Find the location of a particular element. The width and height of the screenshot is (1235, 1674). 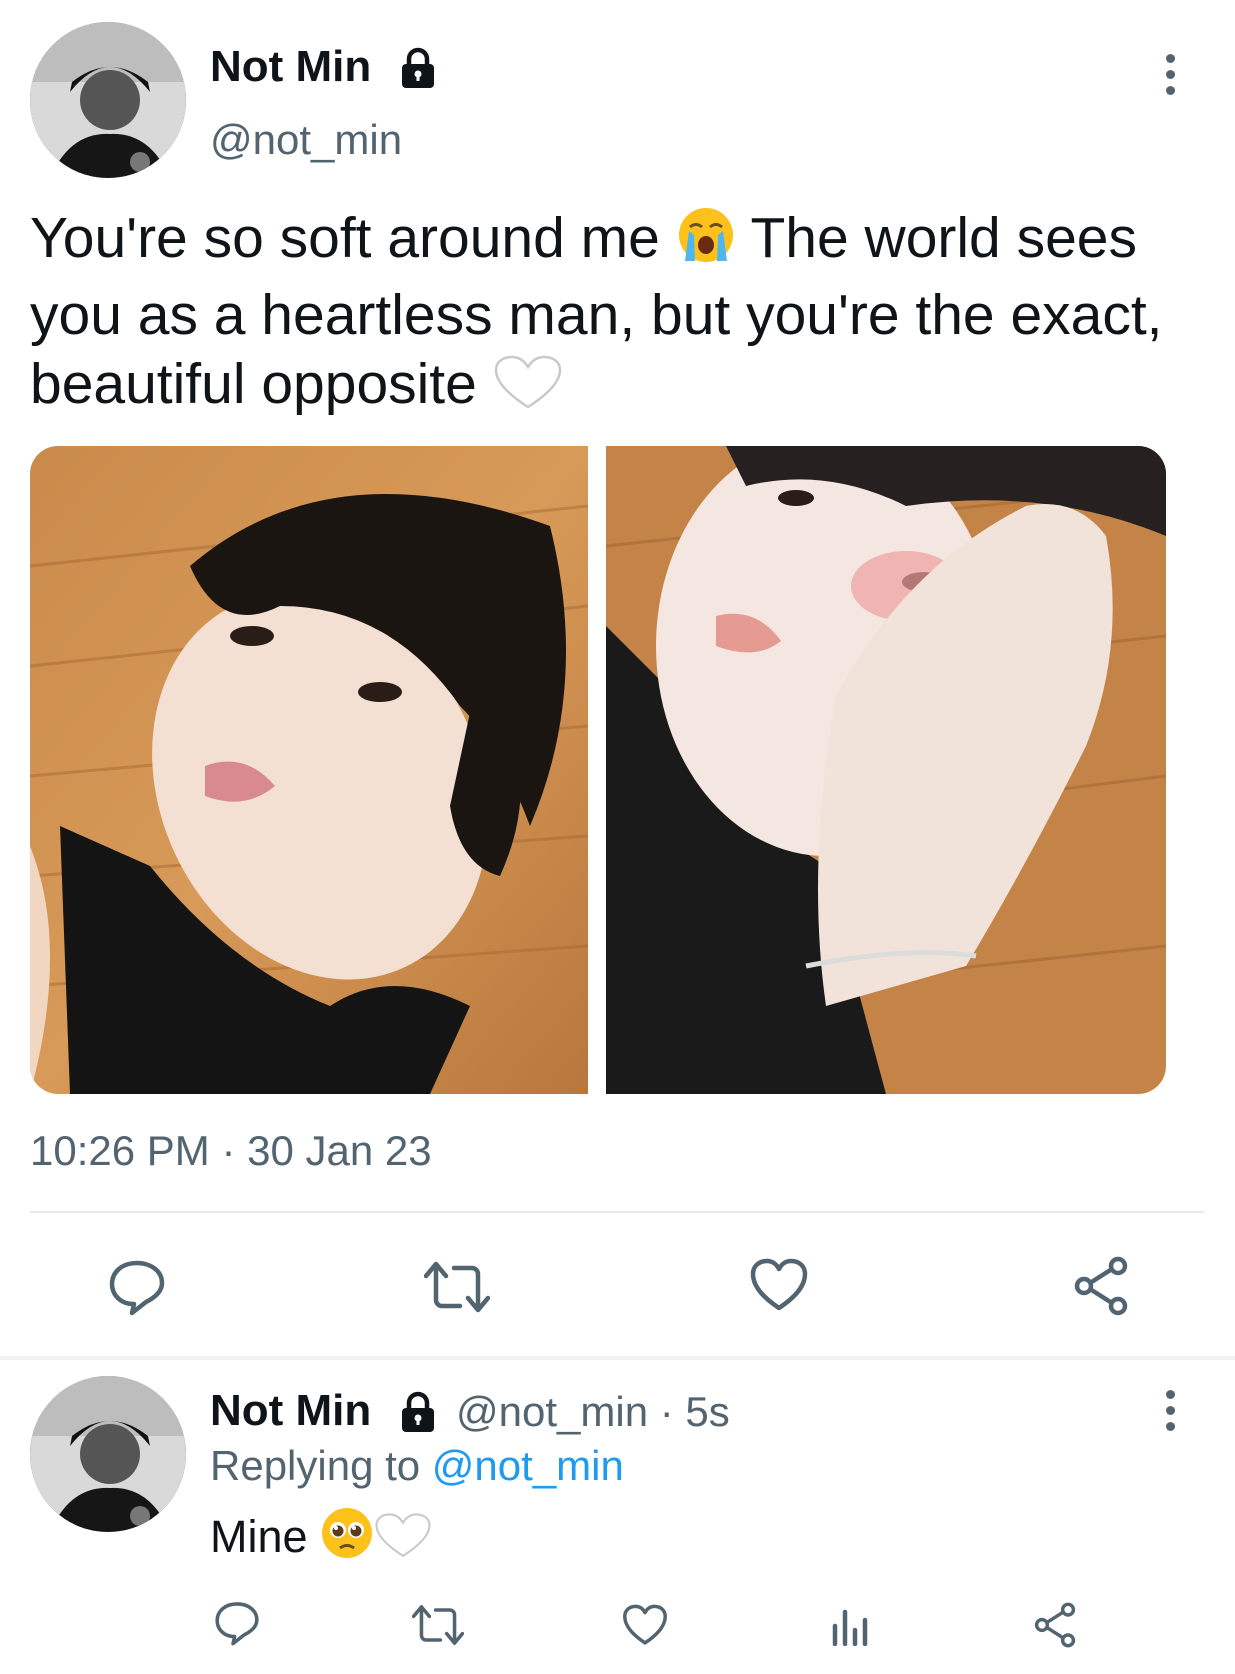

replying-to-handle-link: @not_min is located at coordinates (528, 1465).